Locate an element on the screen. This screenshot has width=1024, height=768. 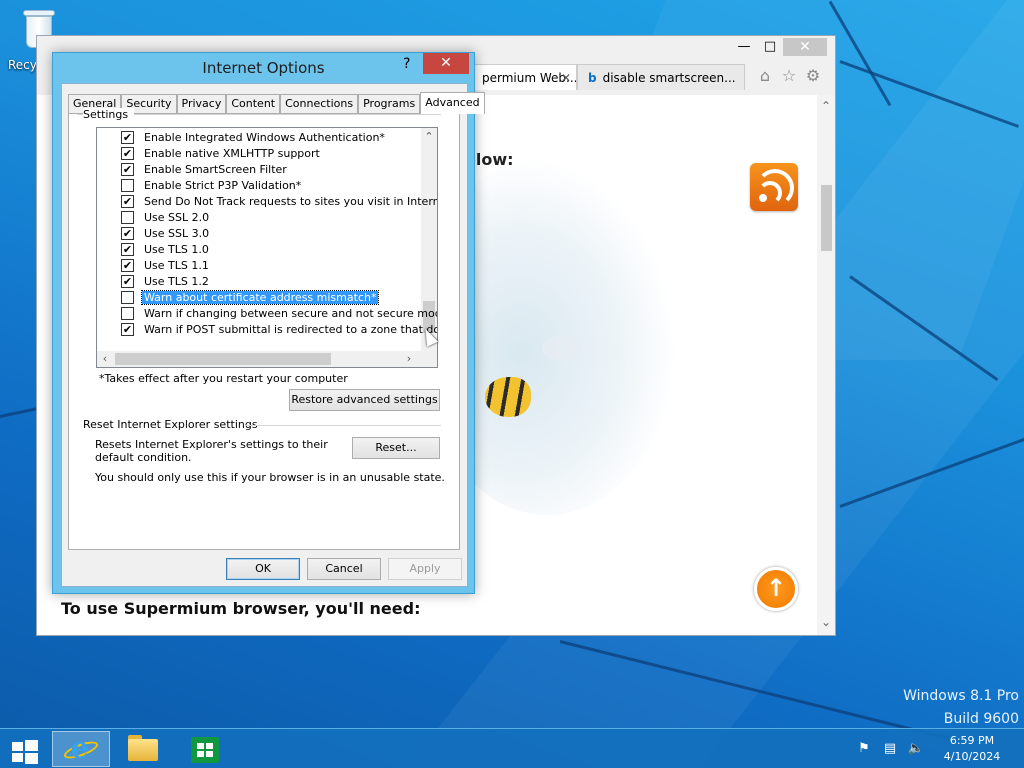
page-heading-requirements: To use Supermium browser, you'll need: is located at coordinates (241, 608).